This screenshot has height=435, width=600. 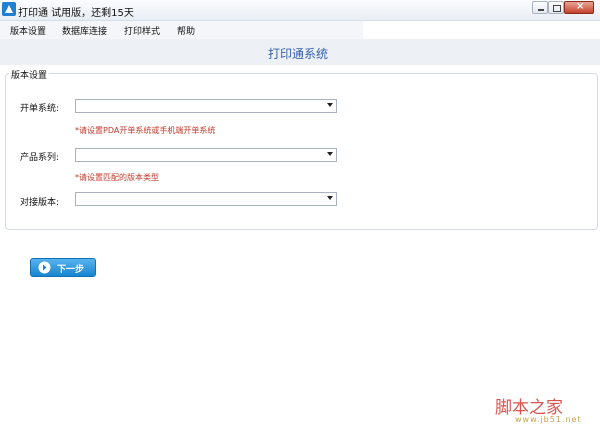 I want to click on order-system-select, so click(x=206, y=106).